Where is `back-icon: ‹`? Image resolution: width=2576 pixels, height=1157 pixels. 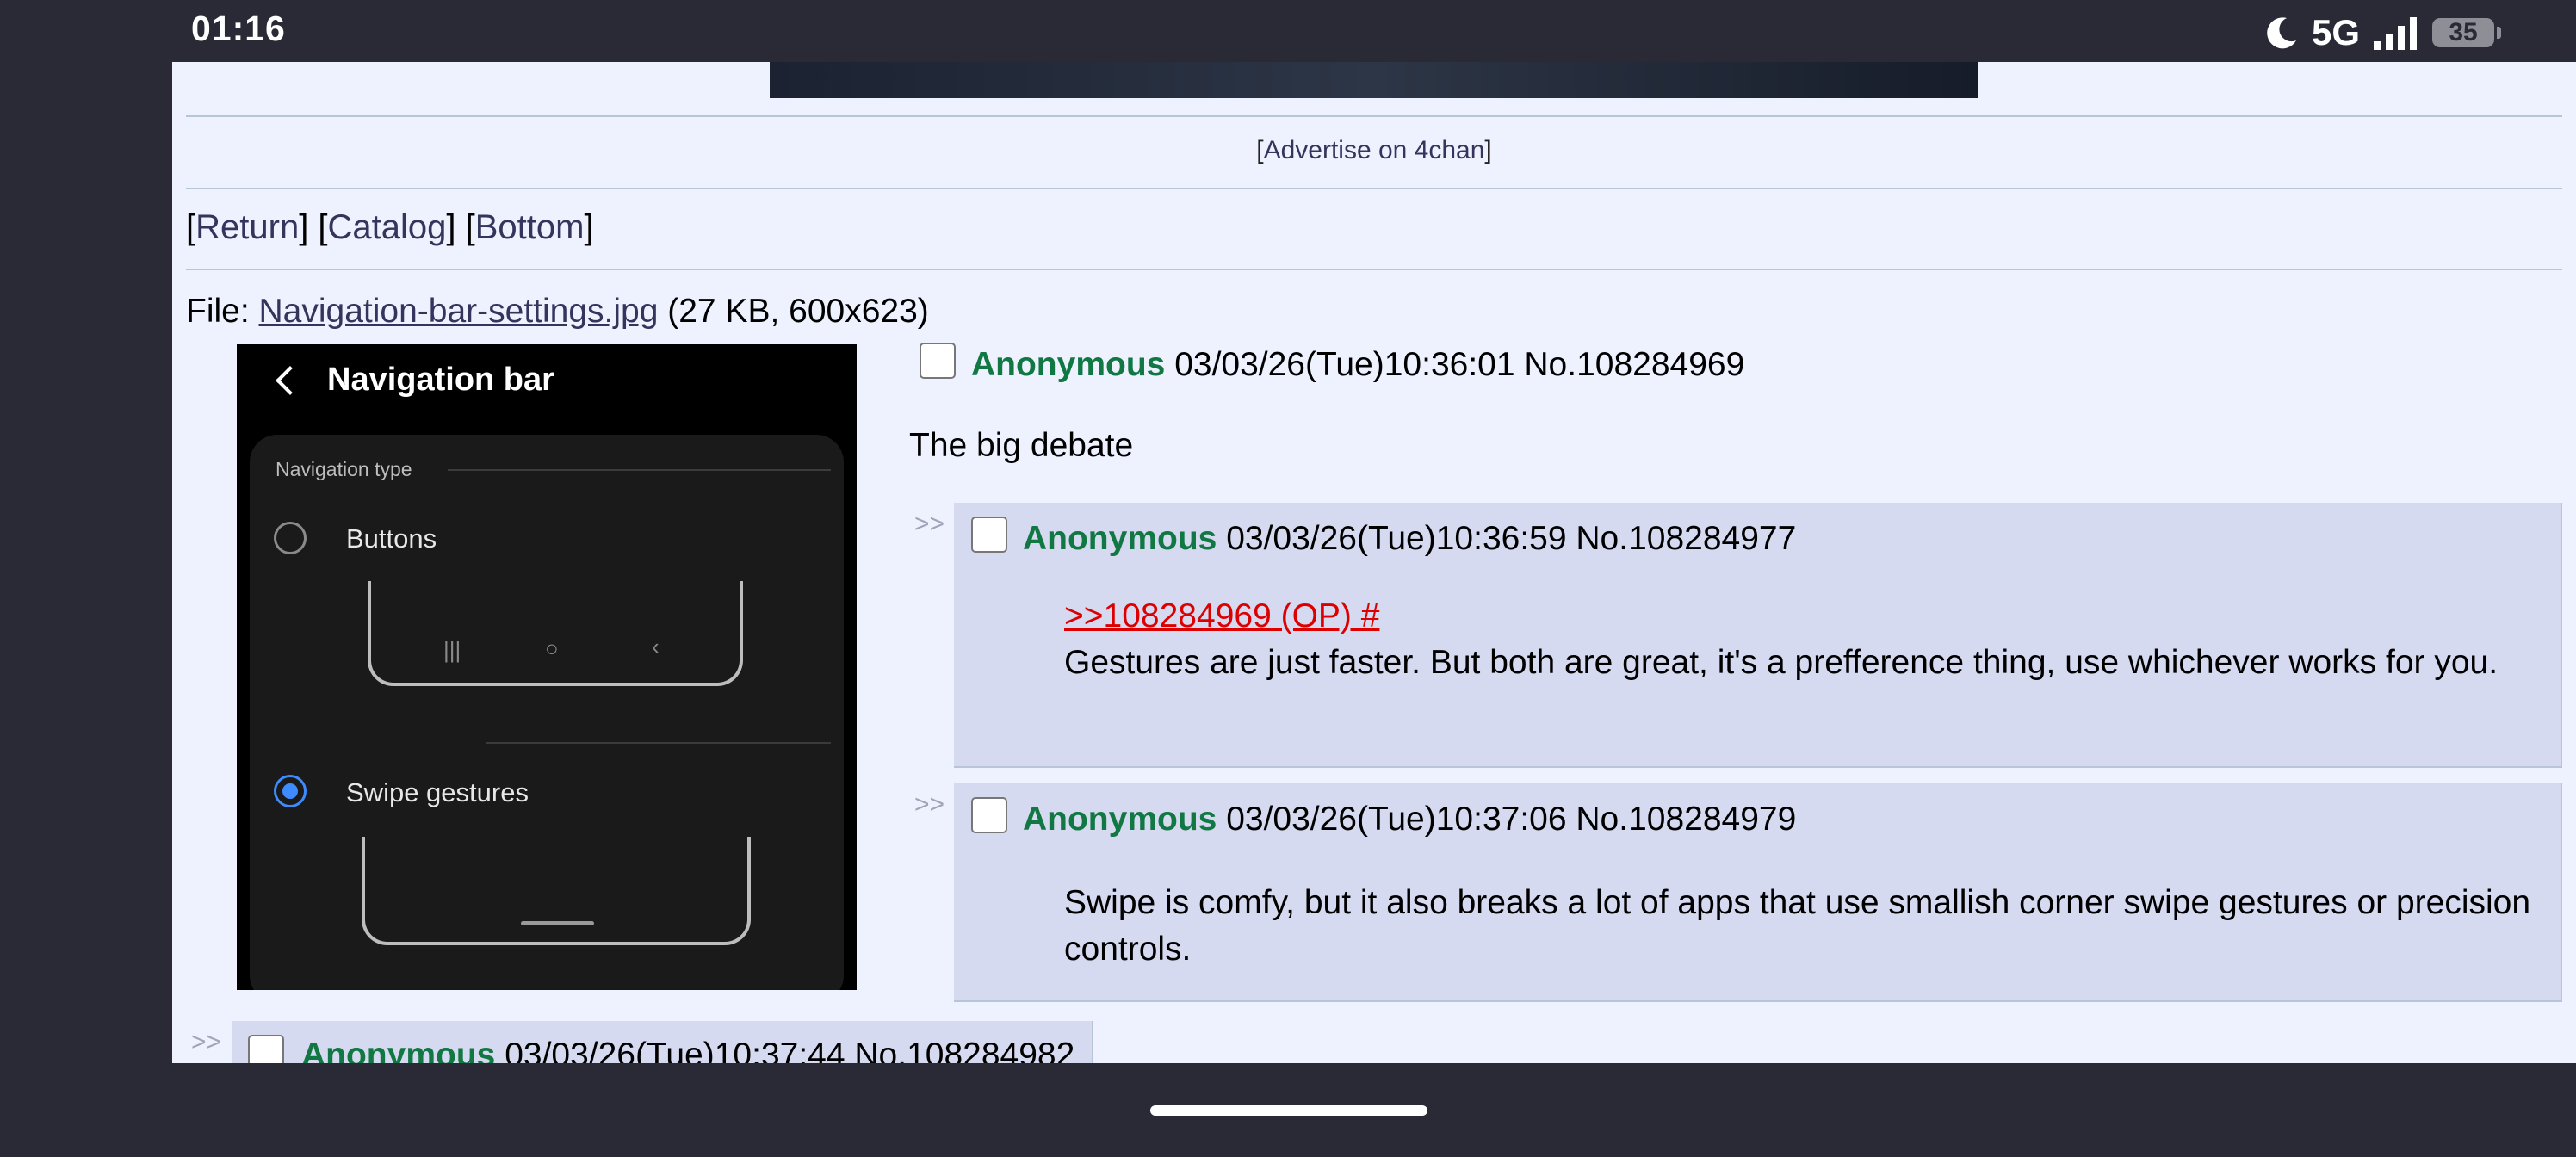 back-icon: ‹ is located at coordinates (655, 647).